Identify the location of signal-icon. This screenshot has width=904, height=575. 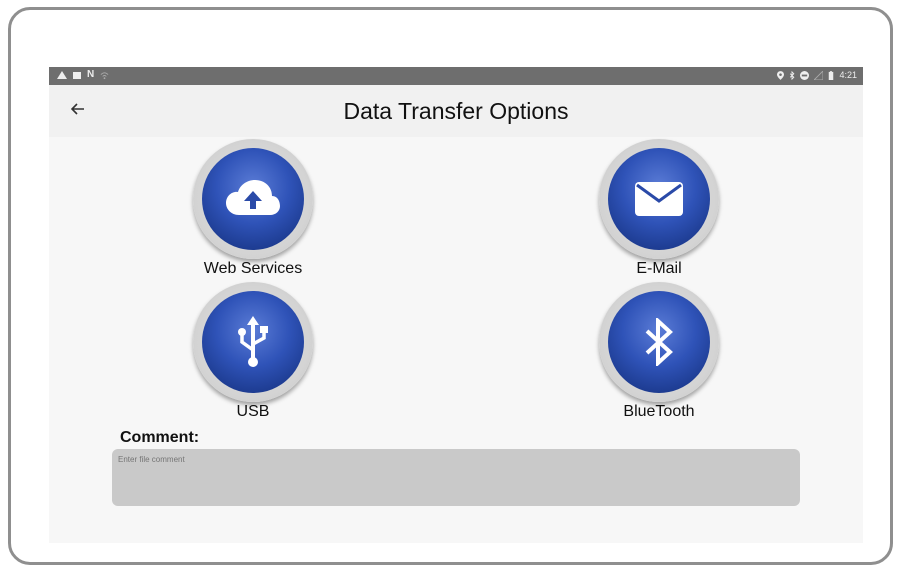
(819, 75).